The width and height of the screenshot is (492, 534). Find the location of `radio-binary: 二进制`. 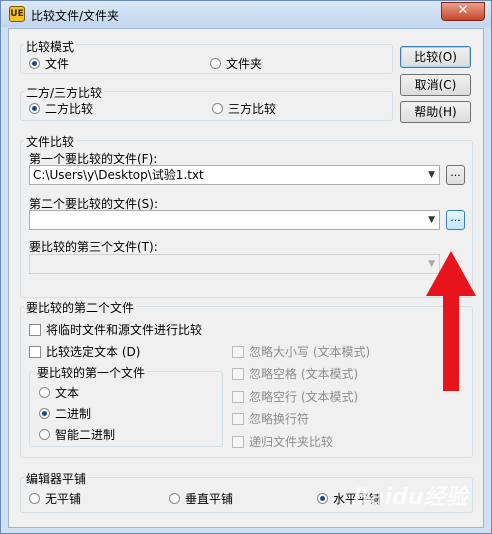

radio-binary: 二进制 is located at coordinates (65, 413).